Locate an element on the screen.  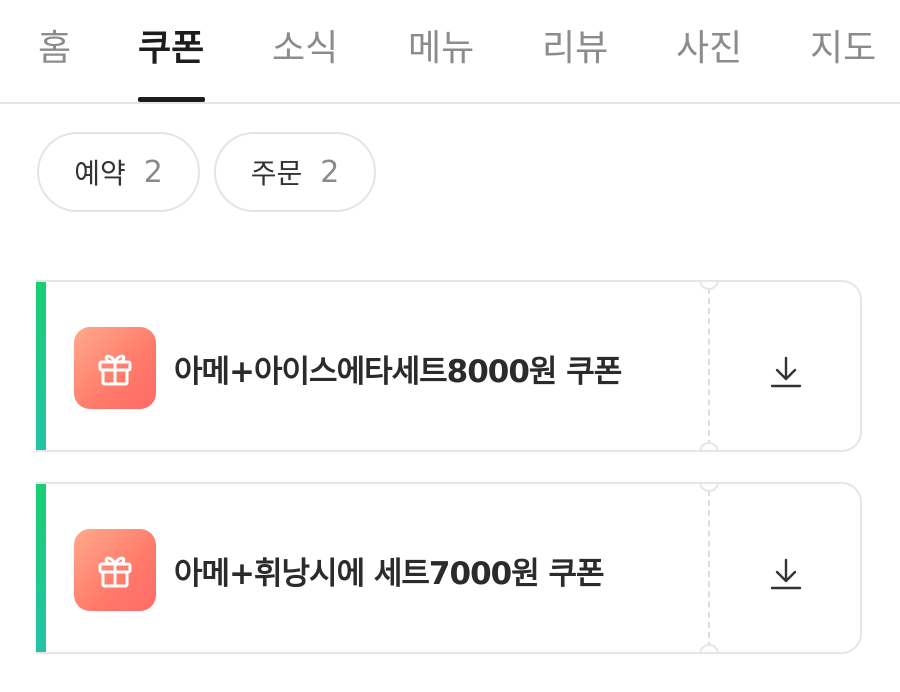
tab-menu: 메뉴 is located at coordinates (441, 49).